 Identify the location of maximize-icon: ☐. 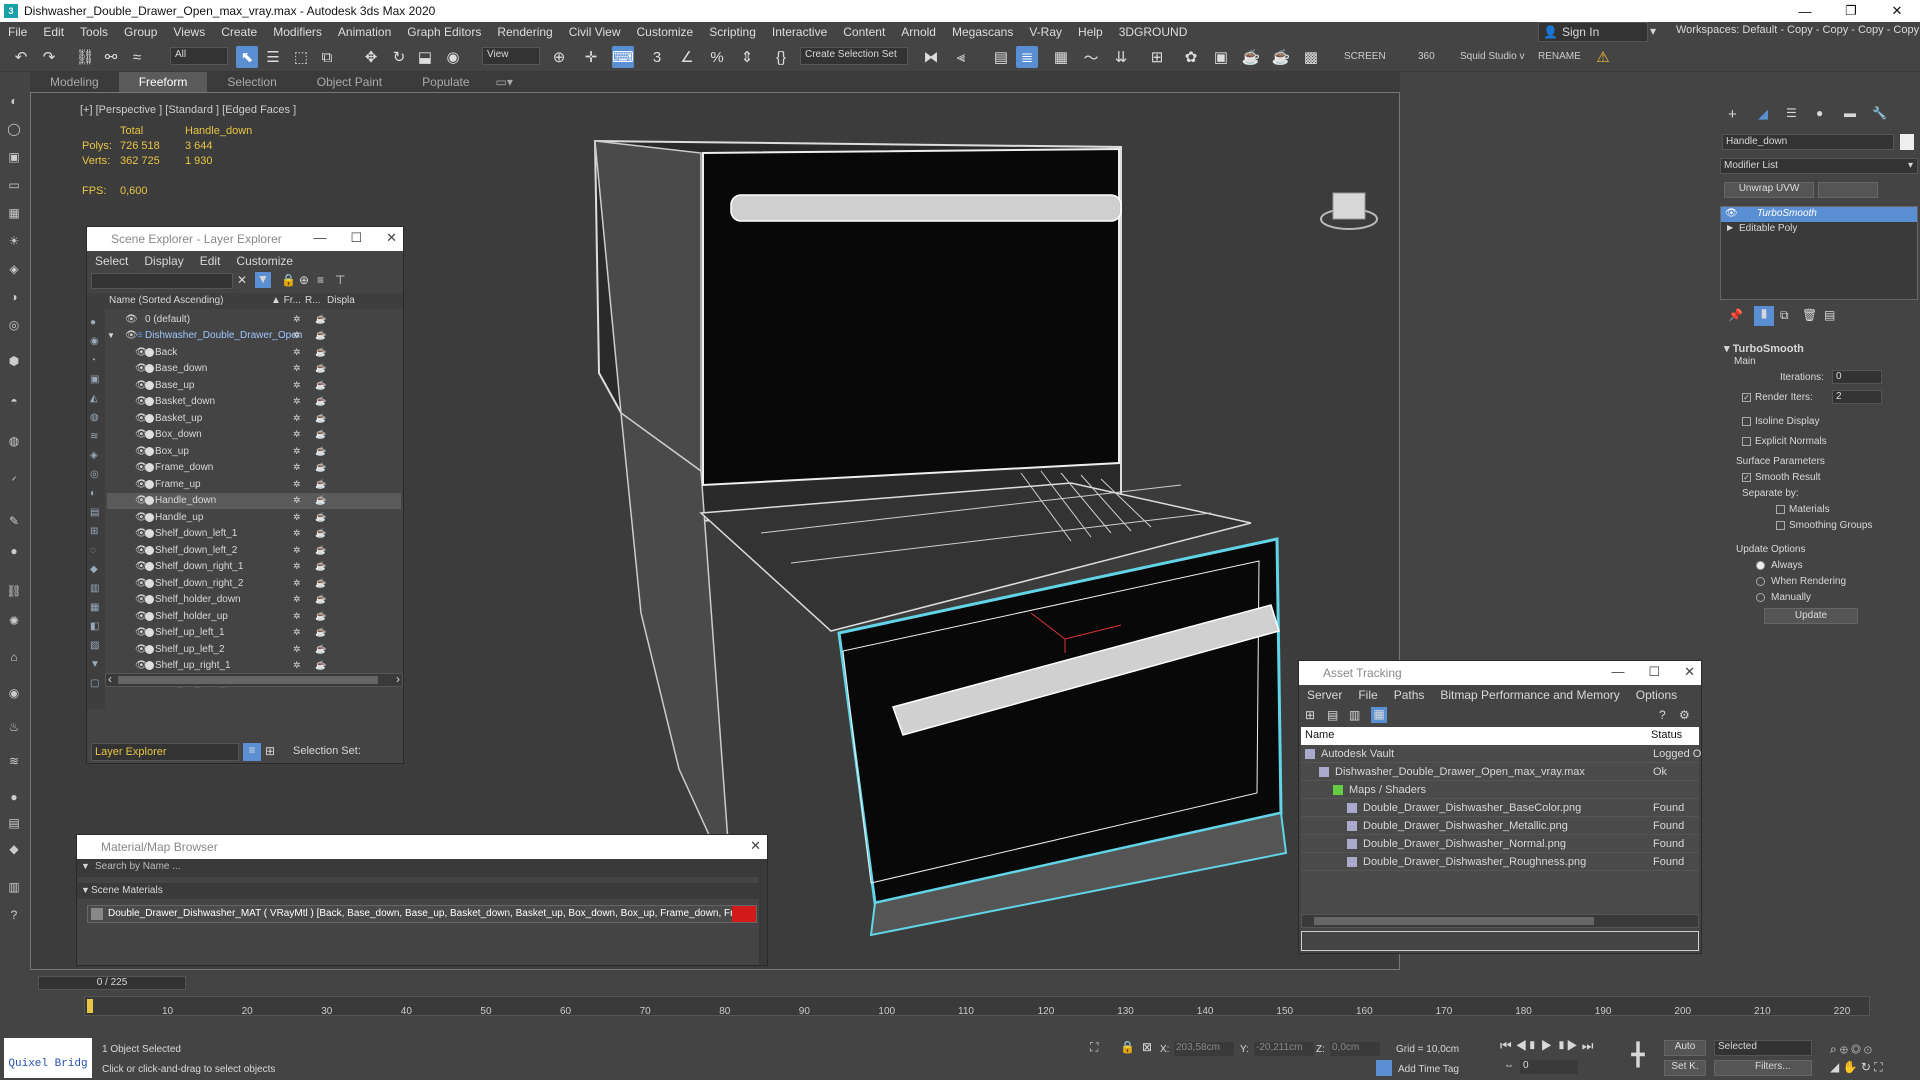
(356, 238).